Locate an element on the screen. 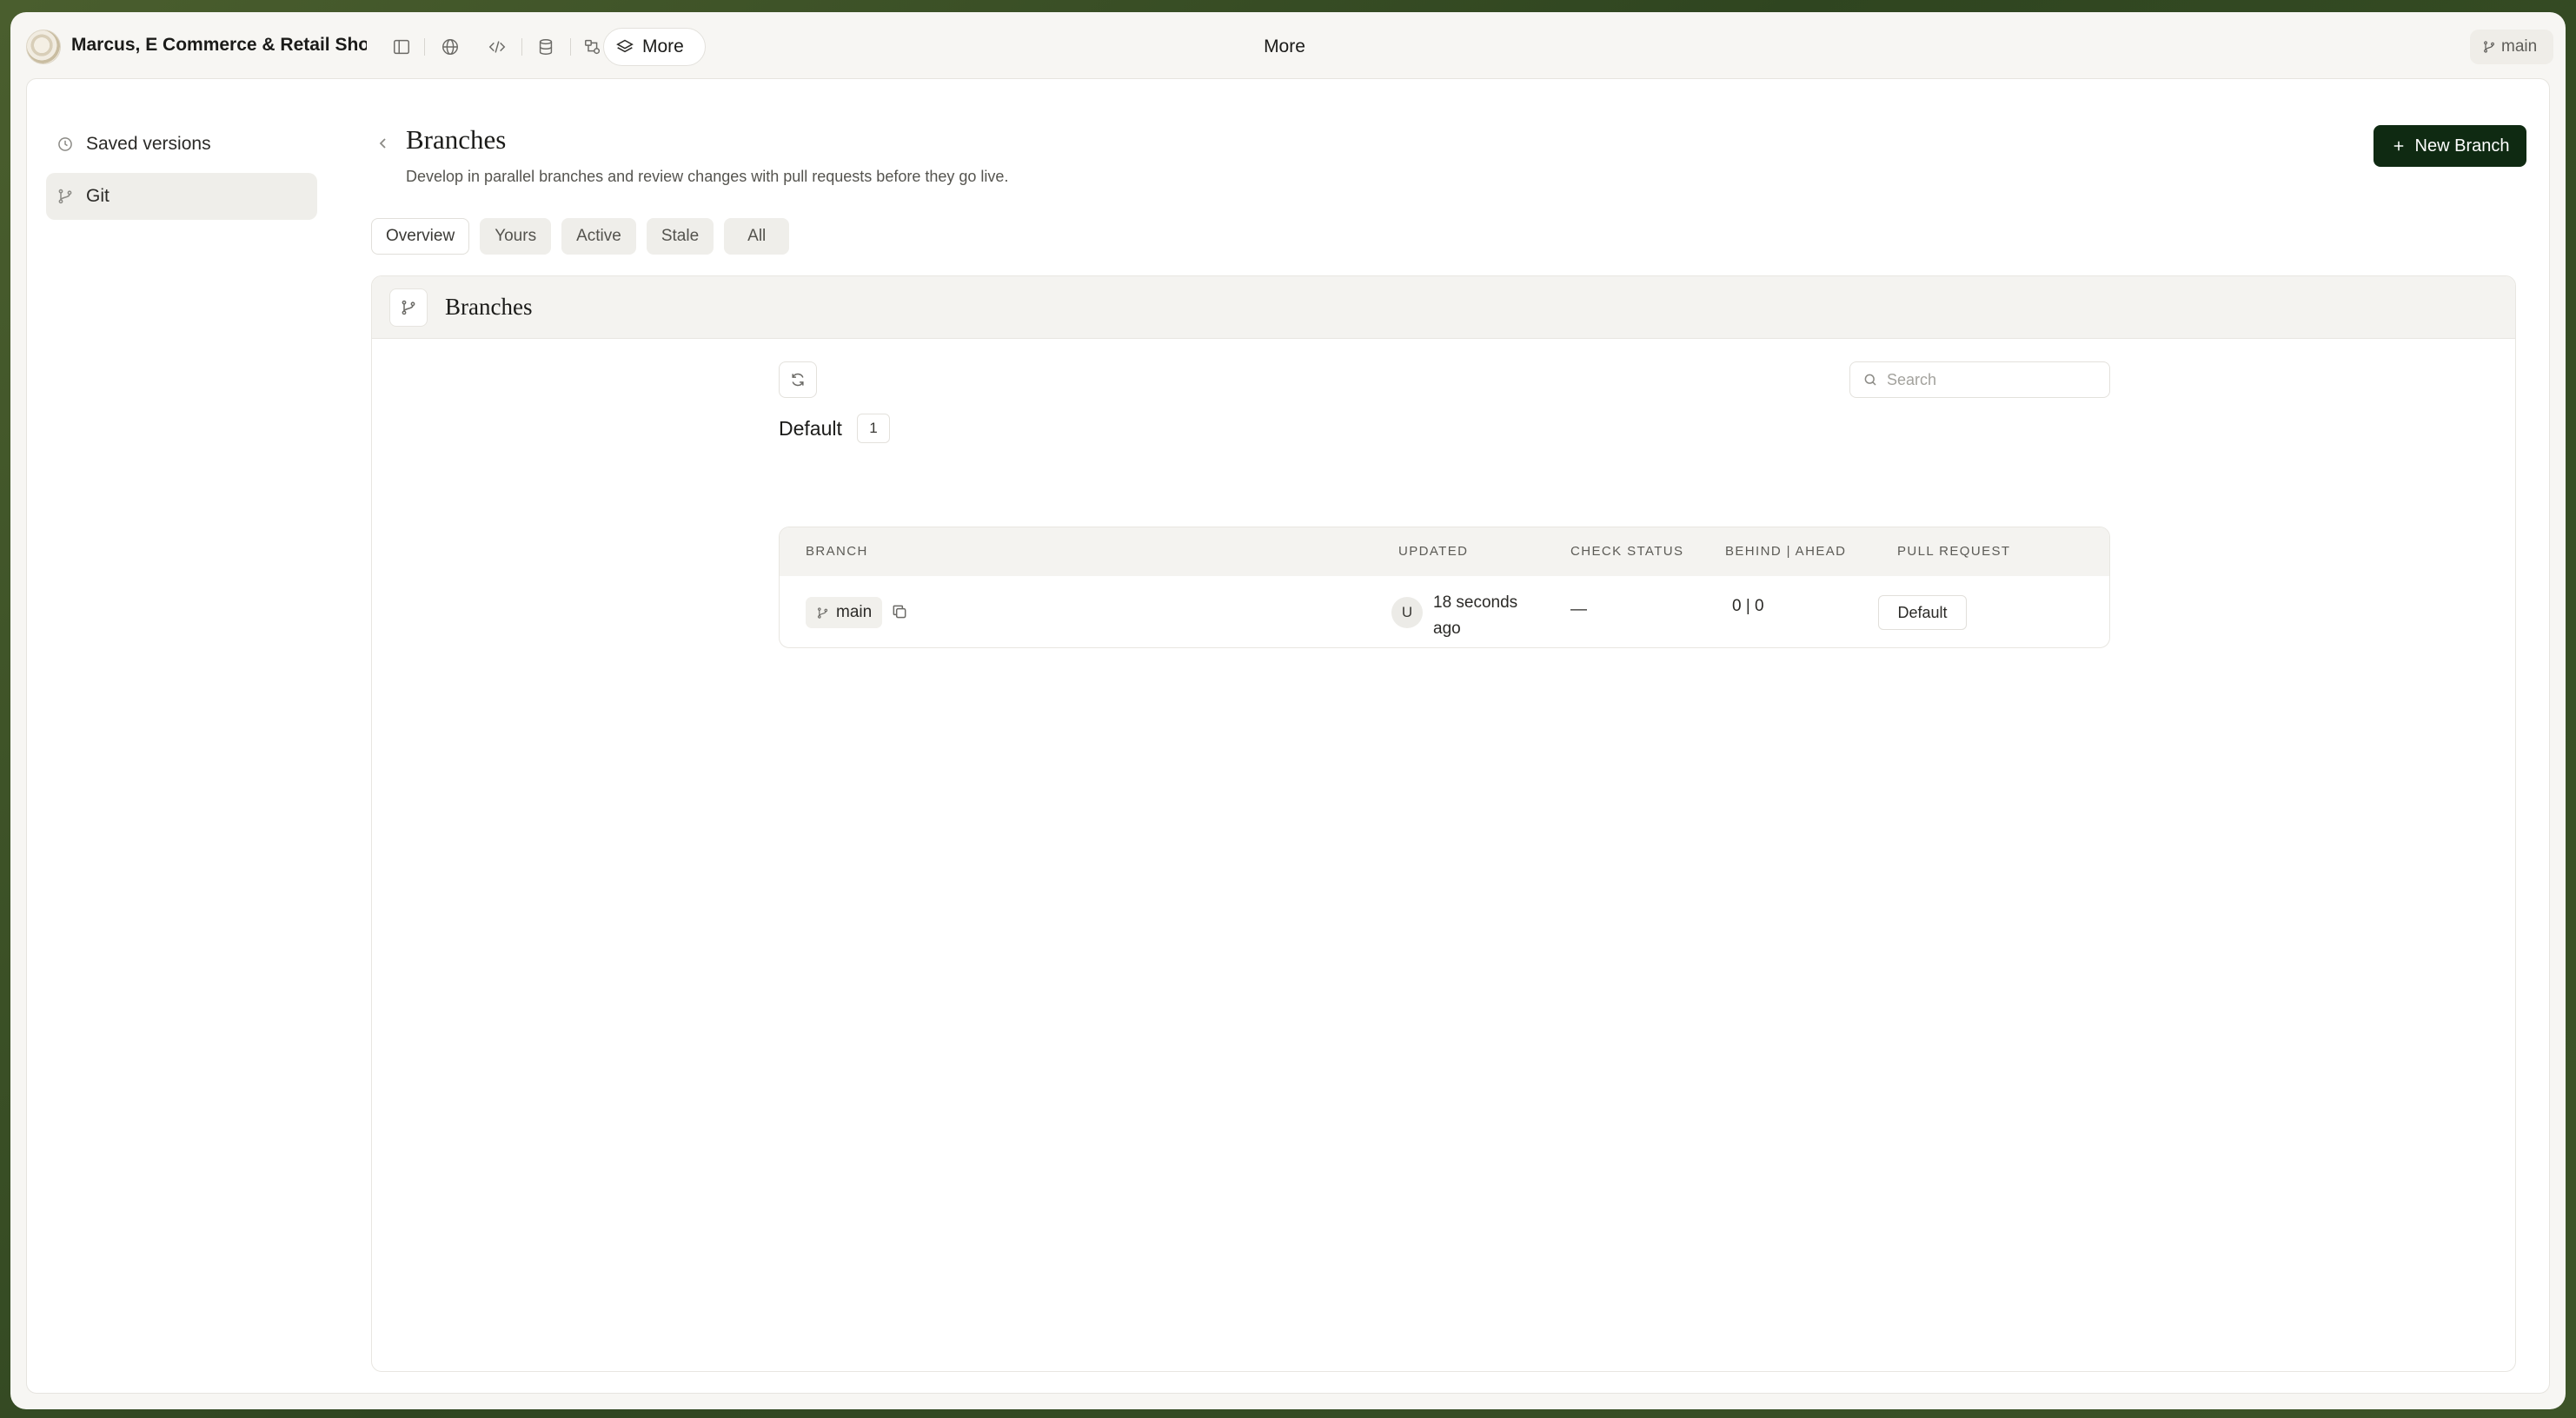 The height and width of the screenshot is (1418, 2576). check-status: — is located at coordinates (1578, 609).